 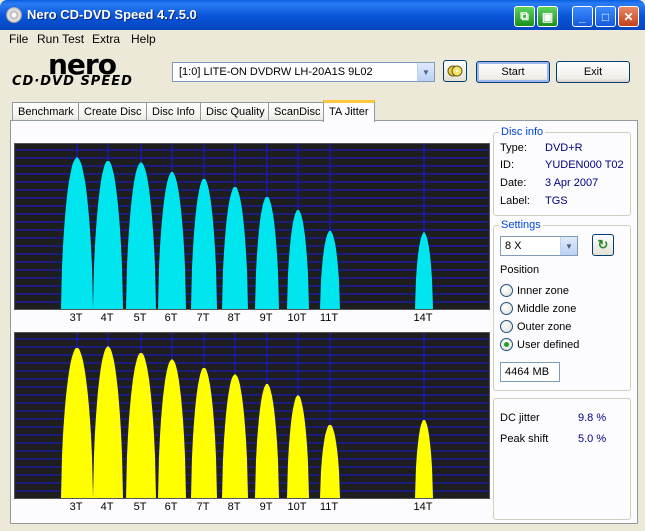 What do you see at coordinates (520, 418) in the screenshot?
I see `dc-jitter-label: DC jitter` at bounding box center [520, 418].